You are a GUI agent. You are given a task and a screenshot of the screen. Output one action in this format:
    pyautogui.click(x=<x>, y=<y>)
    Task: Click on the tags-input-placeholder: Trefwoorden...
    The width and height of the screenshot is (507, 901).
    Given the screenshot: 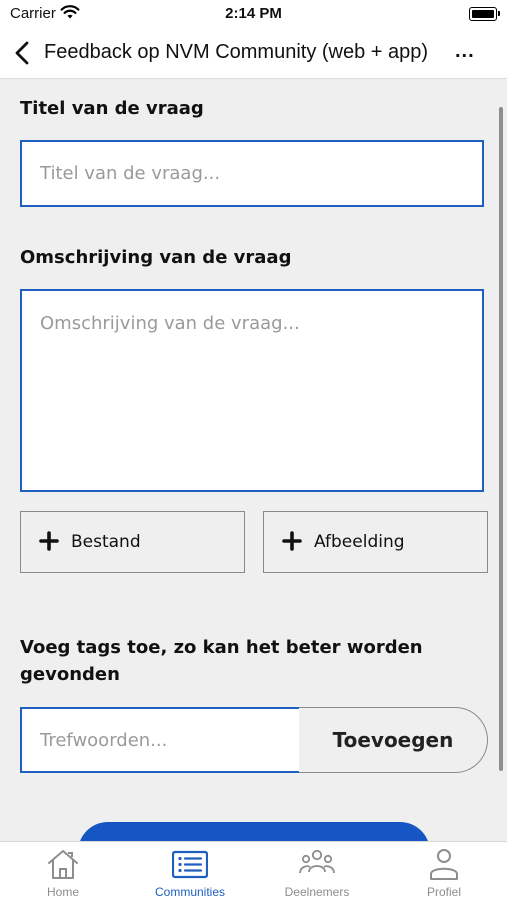 What is the action you would take?
    pyautogui.click(x=104, y=740)
    